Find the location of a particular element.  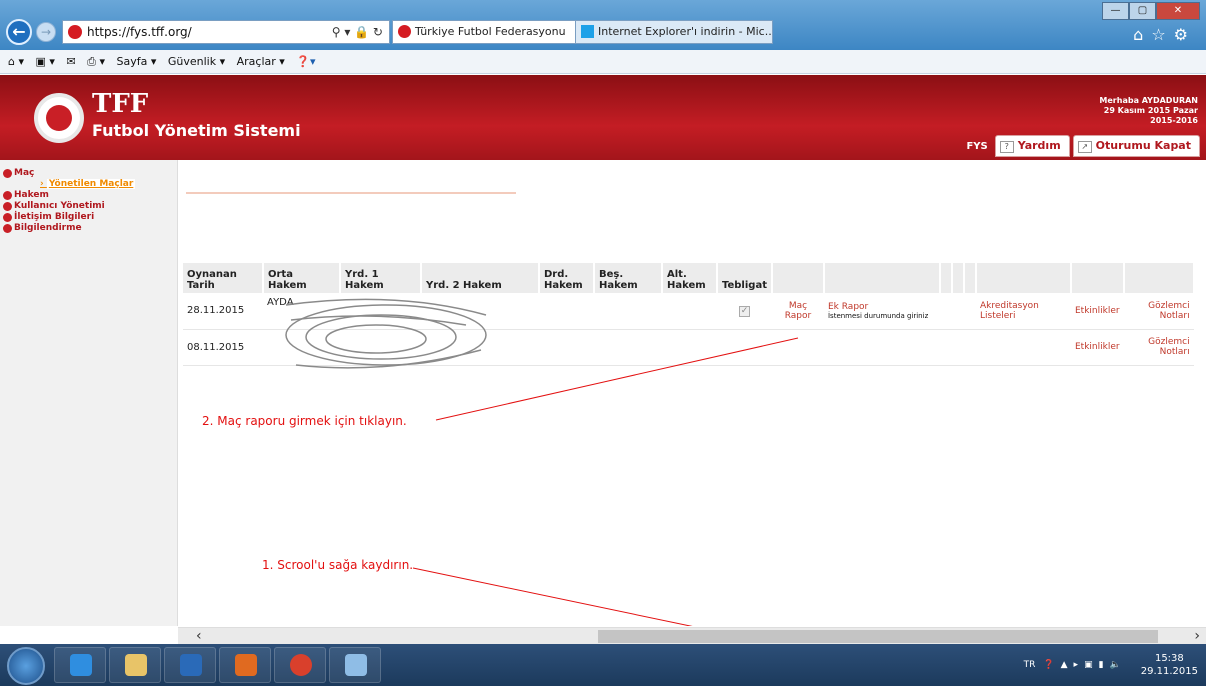

address-text: https://fys.tff.org/ is located at coordinates (139, 32).